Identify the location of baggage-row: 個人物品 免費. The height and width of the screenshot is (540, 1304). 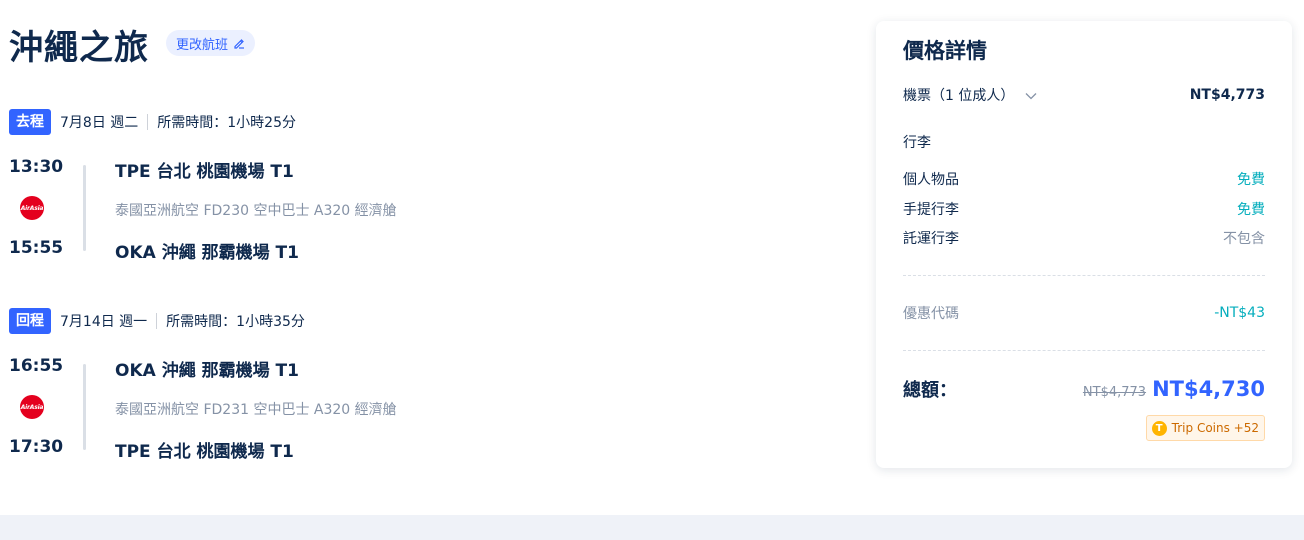
(1084, 179).